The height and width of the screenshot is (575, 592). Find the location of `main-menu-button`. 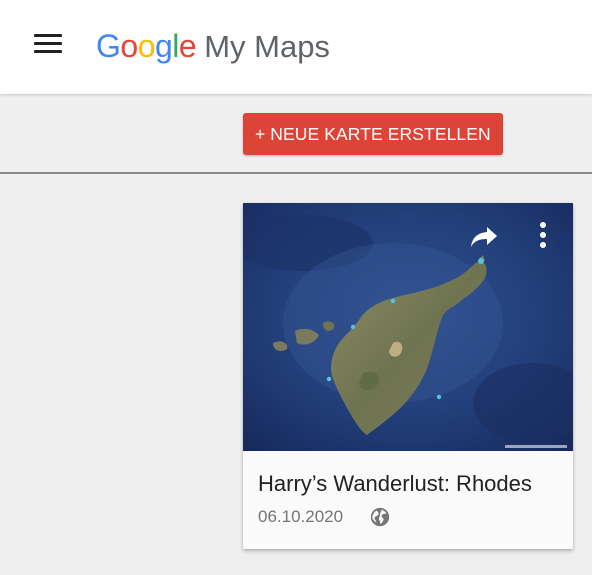

main-menu-button is located at coordinates (48, 44).